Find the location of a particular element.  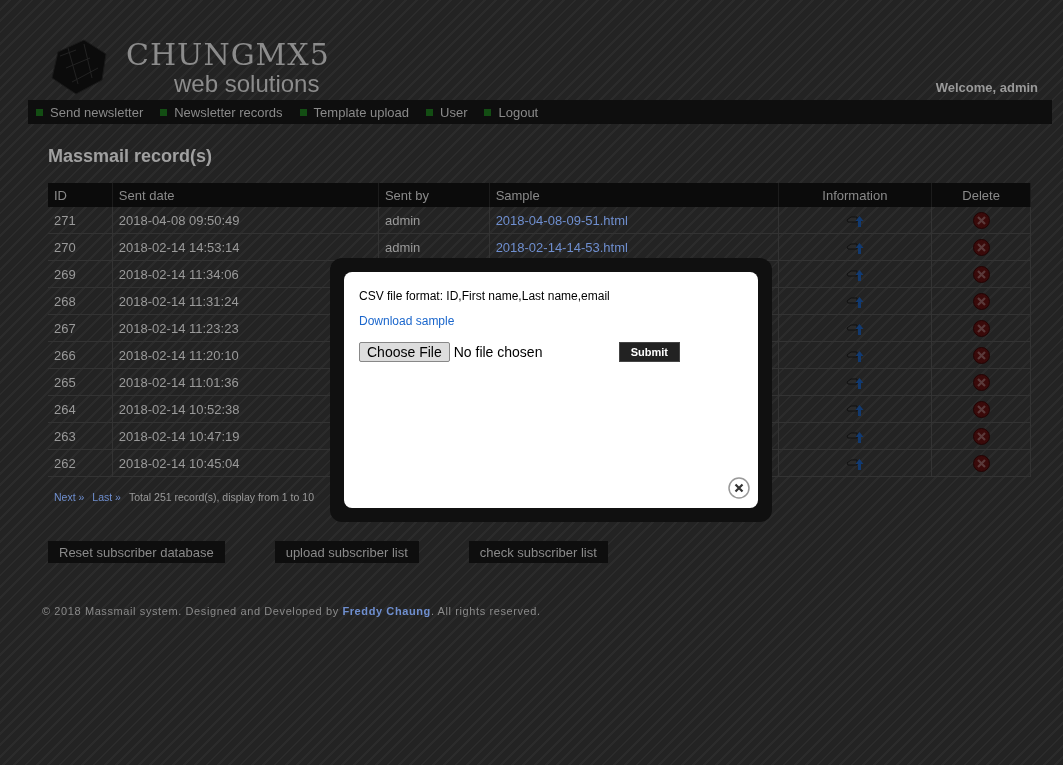

nav-item: Newsletter records is located at coordinates (221, 112).